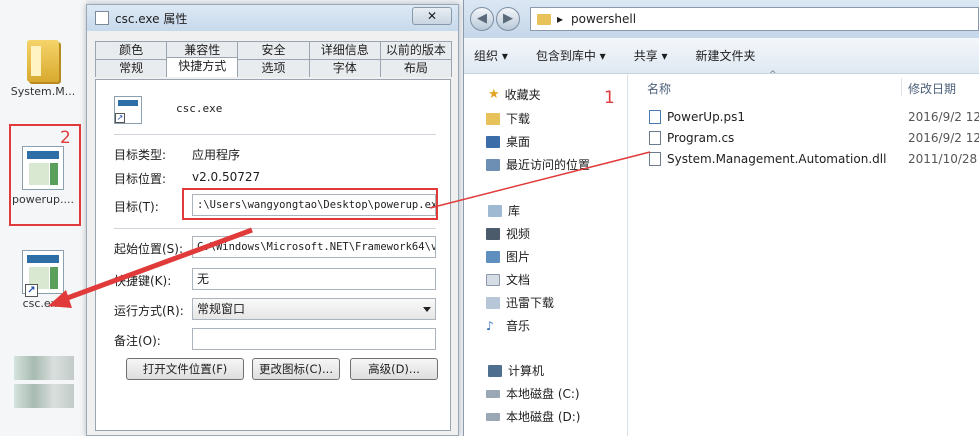 This screenshot has height=436, width=979. Describe the element at coordinates (651, 55) in the screenshot. I see `share-button: 共享 ▾` at that location.